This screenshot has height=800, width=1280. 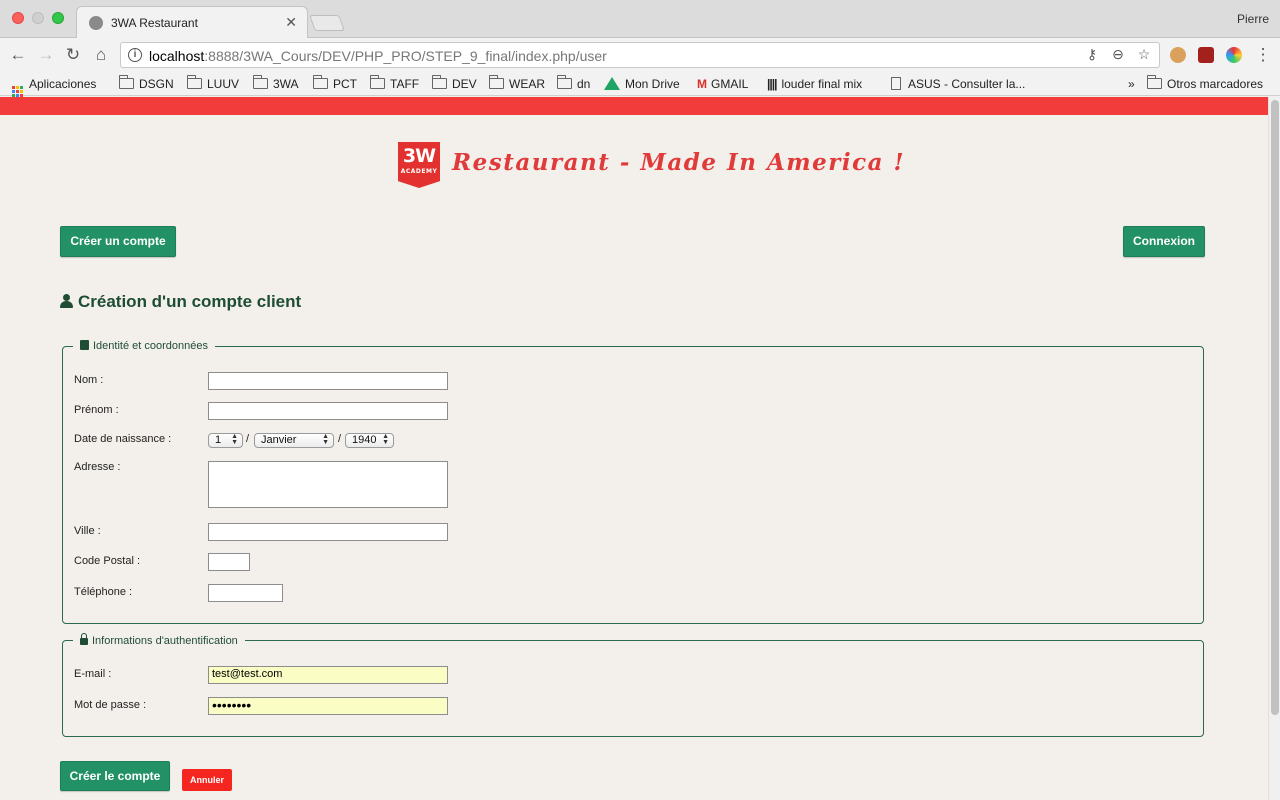 I want to click on bookmark-dsgn: DSGN, so click(x=146, y=84).